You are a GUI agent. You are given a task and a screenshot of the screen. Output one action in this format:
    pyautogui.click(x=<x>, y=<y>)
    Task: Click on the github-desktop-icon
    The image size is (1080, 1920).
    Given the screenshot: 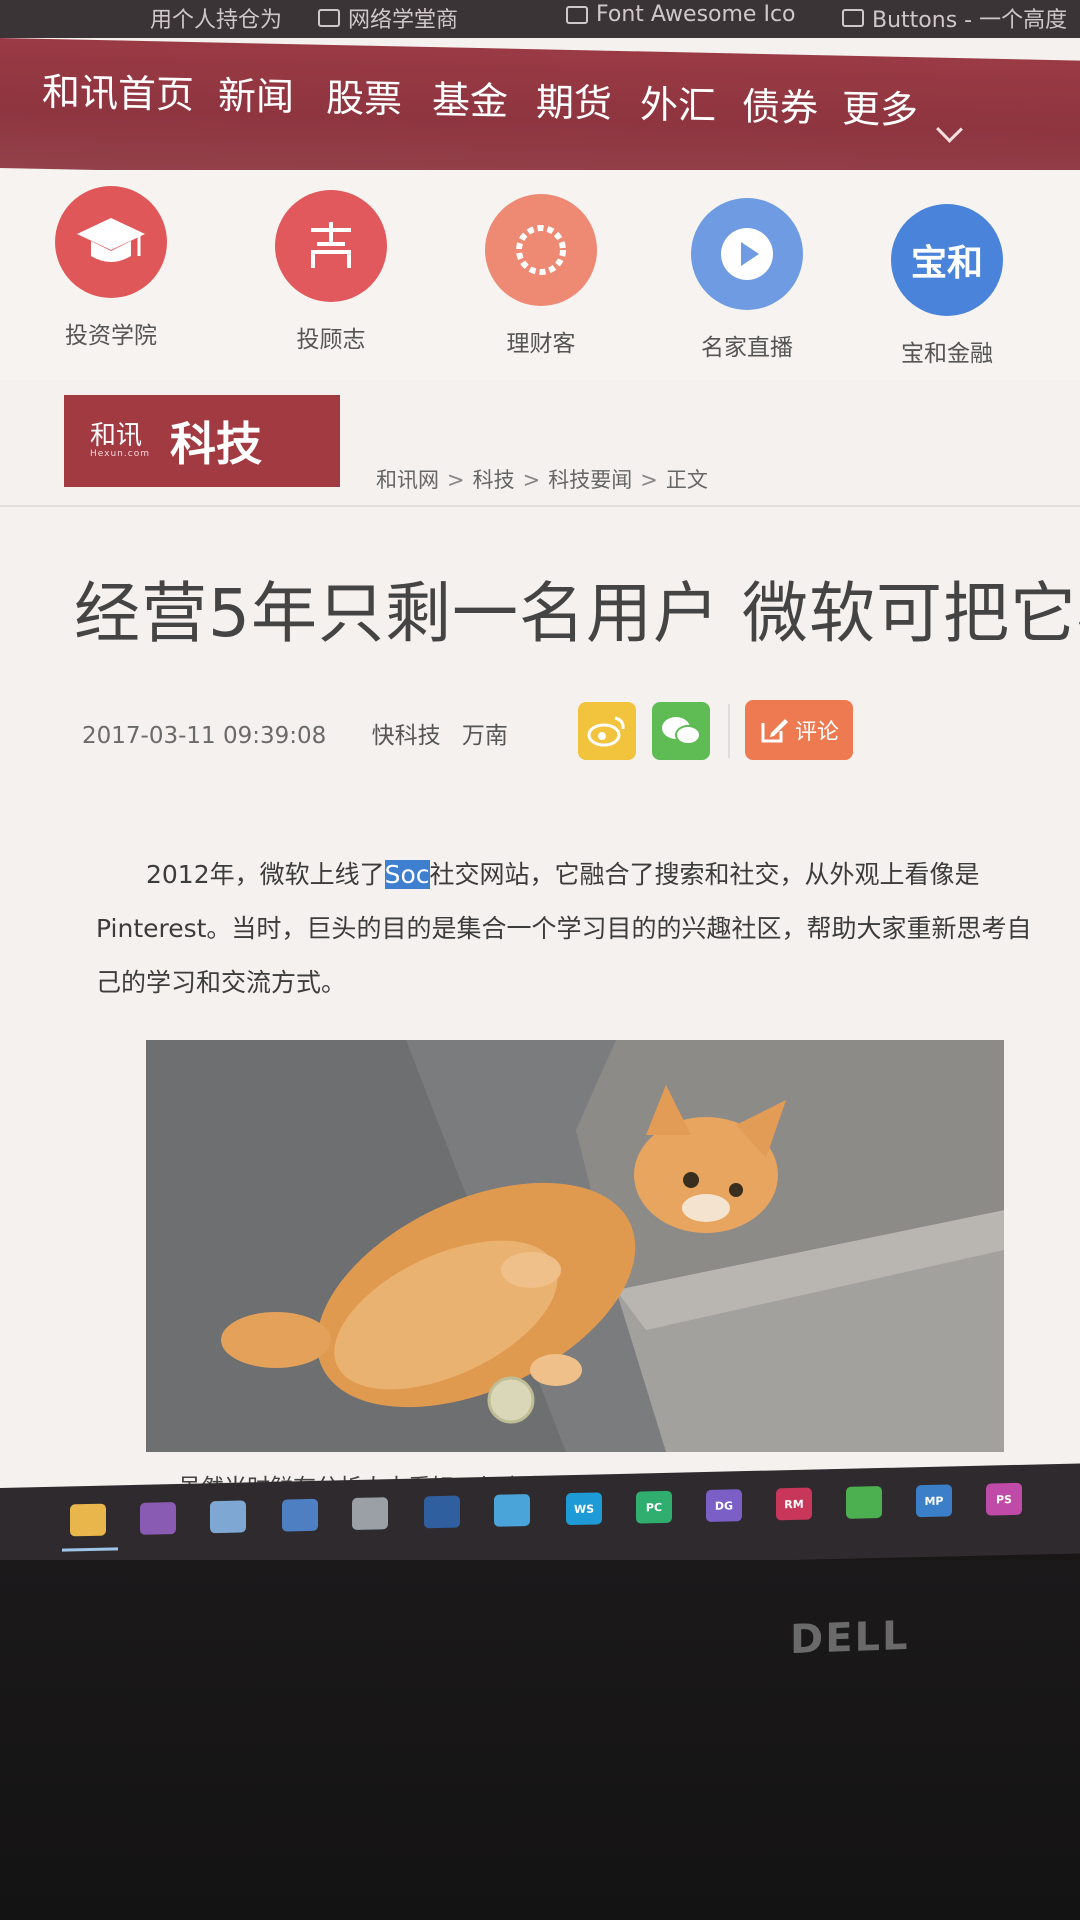 What is the action you would take?
    pyautogui.click(x=158, y=1518)
    